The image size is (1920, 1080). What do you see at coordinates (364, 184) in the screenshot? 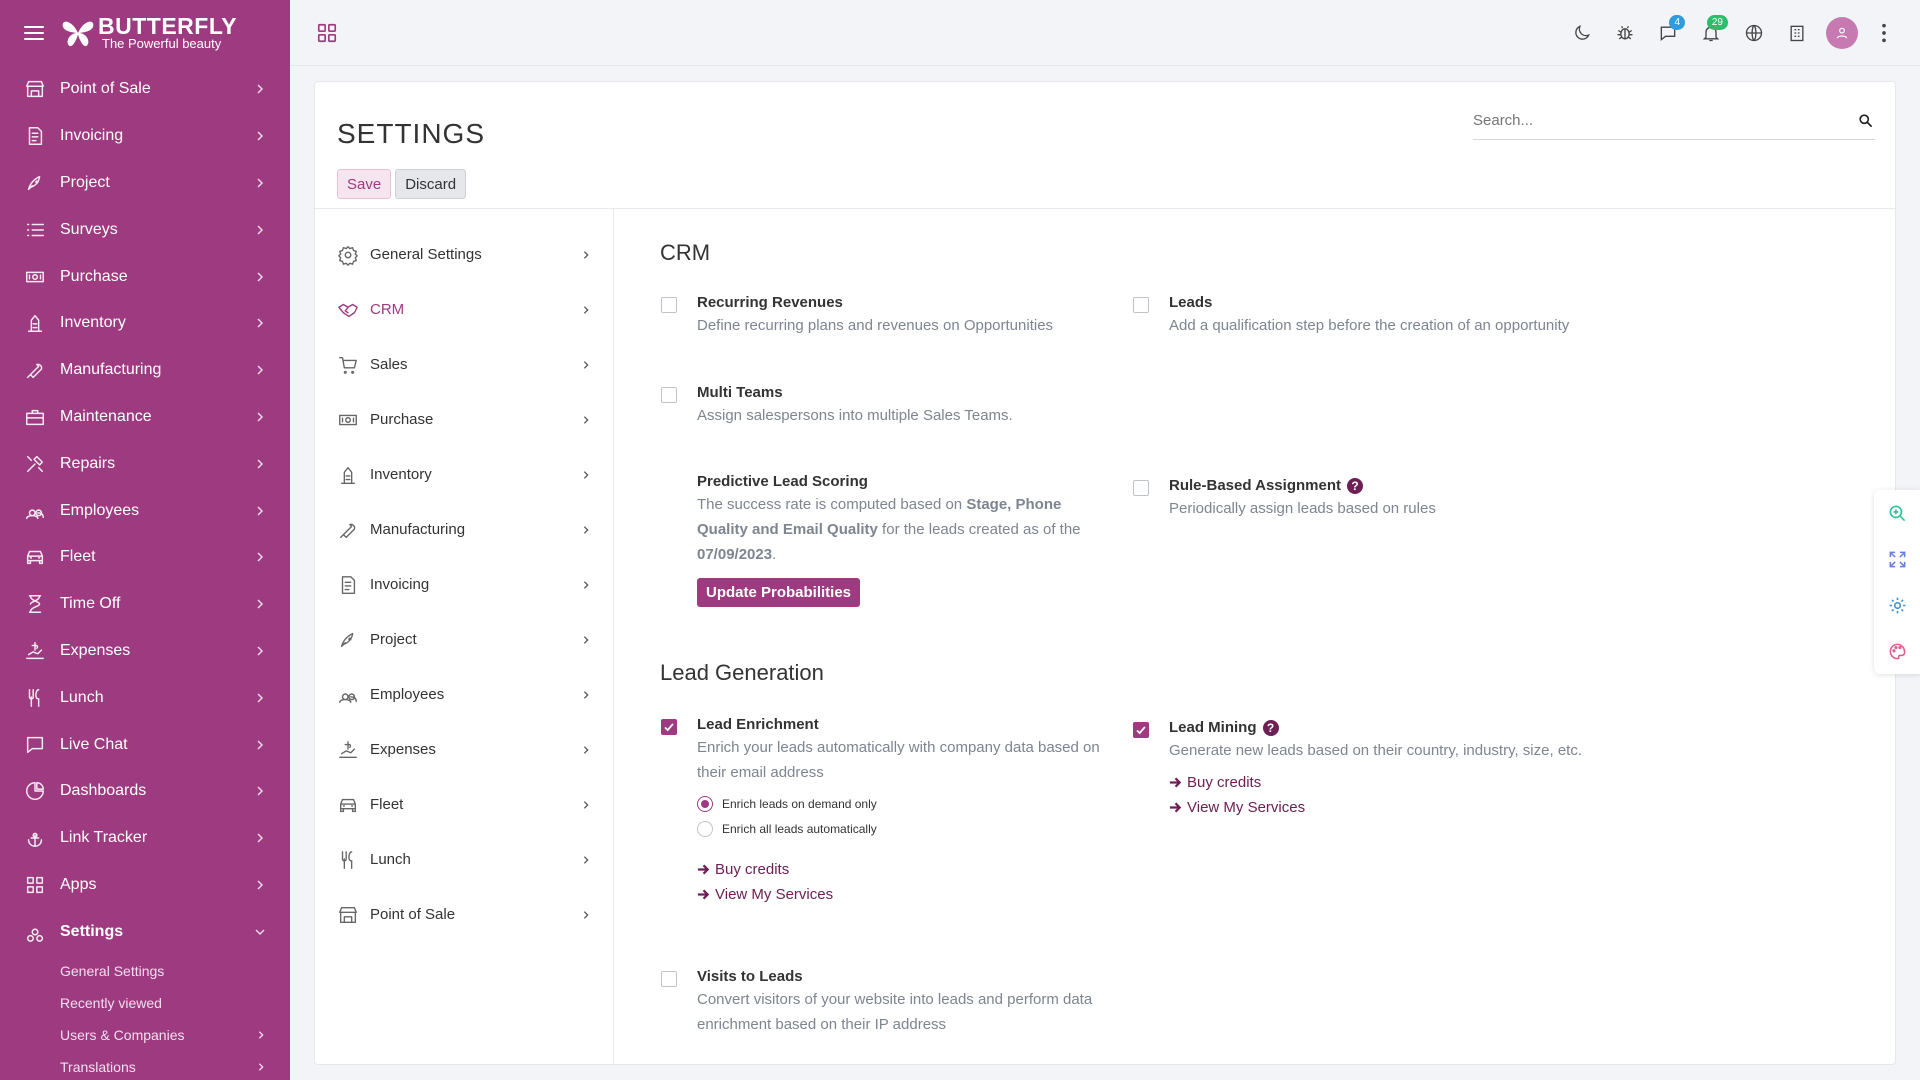
I see `save-button: Save` at bounding box center [364, 184].